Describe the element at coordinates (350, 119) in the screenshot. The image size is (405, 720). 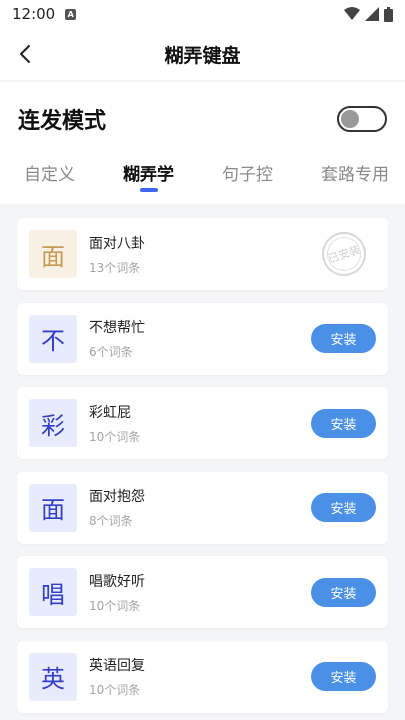
I see `toggle-knob` at that location.